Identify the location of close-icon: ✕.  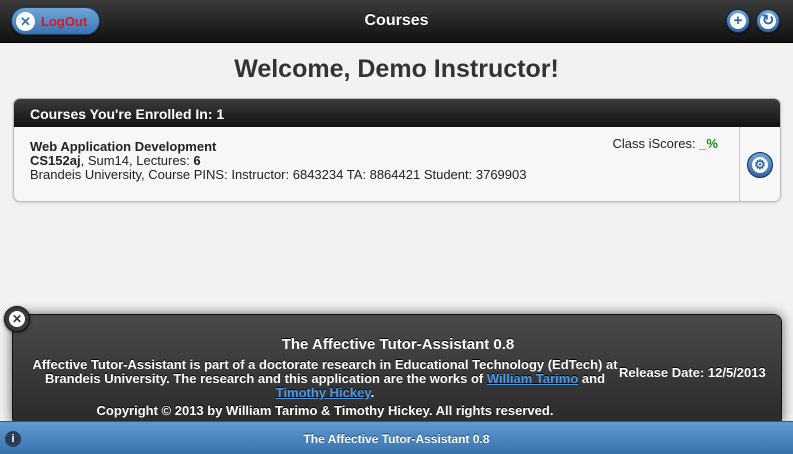
(17, 319).